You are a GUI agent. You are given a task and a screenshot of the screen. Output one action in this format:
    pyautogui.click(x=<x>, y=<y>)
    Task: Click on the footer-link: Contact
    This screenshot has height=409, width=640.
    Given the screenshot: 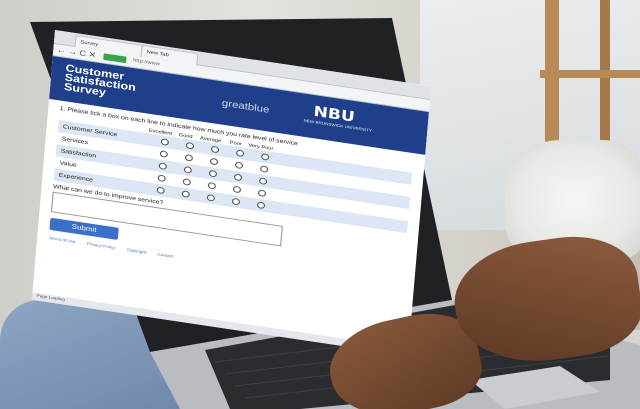 What is the action you would take?
    pyautogui.click(x=165, y=255)
    